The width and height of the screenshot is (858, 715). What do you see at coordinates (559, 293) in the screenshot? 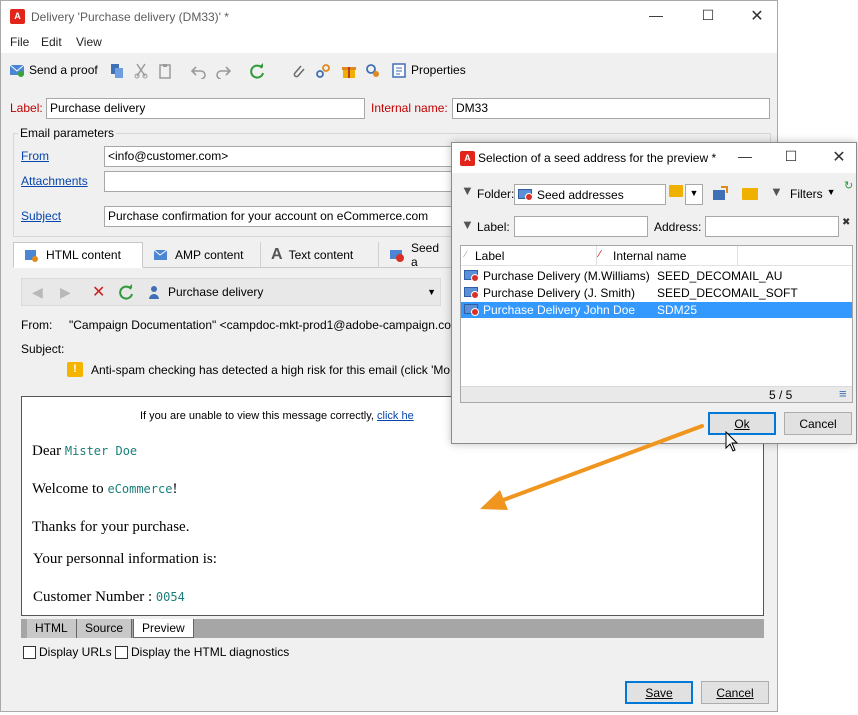
I see `row-label: Purchase Delivery (J. Smith)` at bounding box center [559, 293].